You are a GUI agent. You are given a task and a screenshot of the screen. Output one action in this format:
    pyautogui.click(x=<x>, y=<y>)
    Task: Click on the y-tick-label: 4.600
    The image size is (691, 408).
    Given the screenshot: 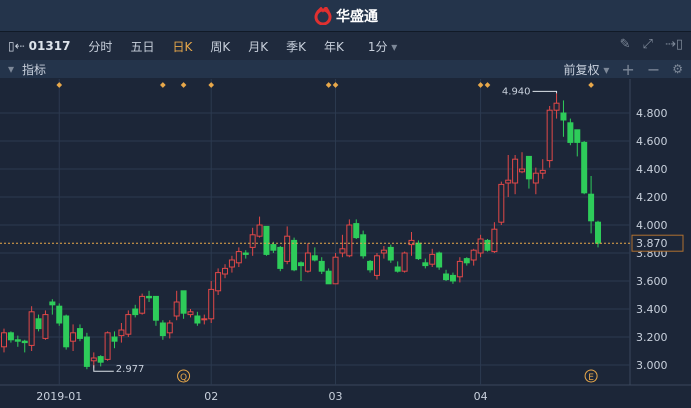 What is the action you would take?
    pyautogui.click(x=652, y=141)
    